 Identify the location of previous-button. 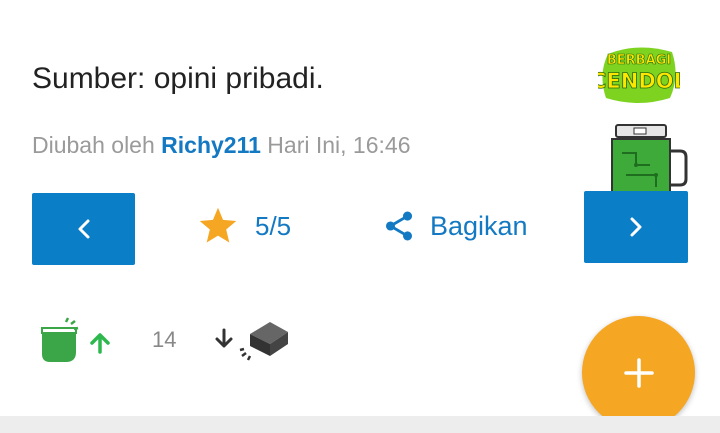
(83, 229).